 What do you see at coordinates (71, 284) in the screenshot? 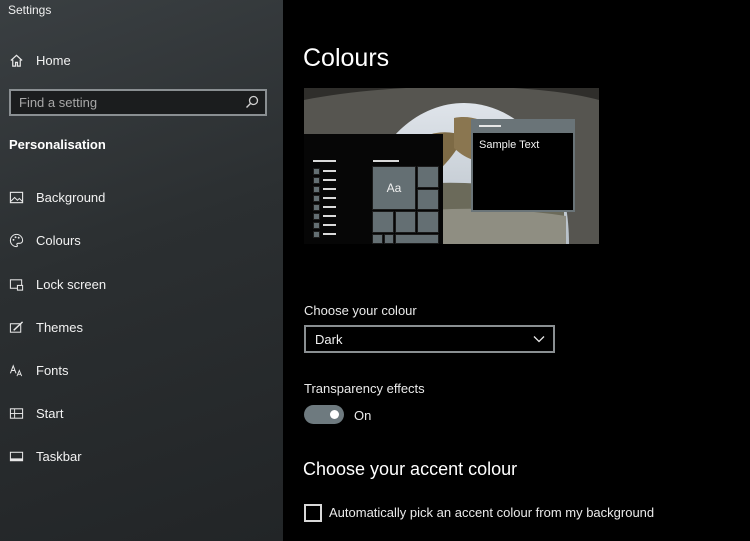
I see `sidebar-item-label: Lock screen` at bounding box center [71, 284].